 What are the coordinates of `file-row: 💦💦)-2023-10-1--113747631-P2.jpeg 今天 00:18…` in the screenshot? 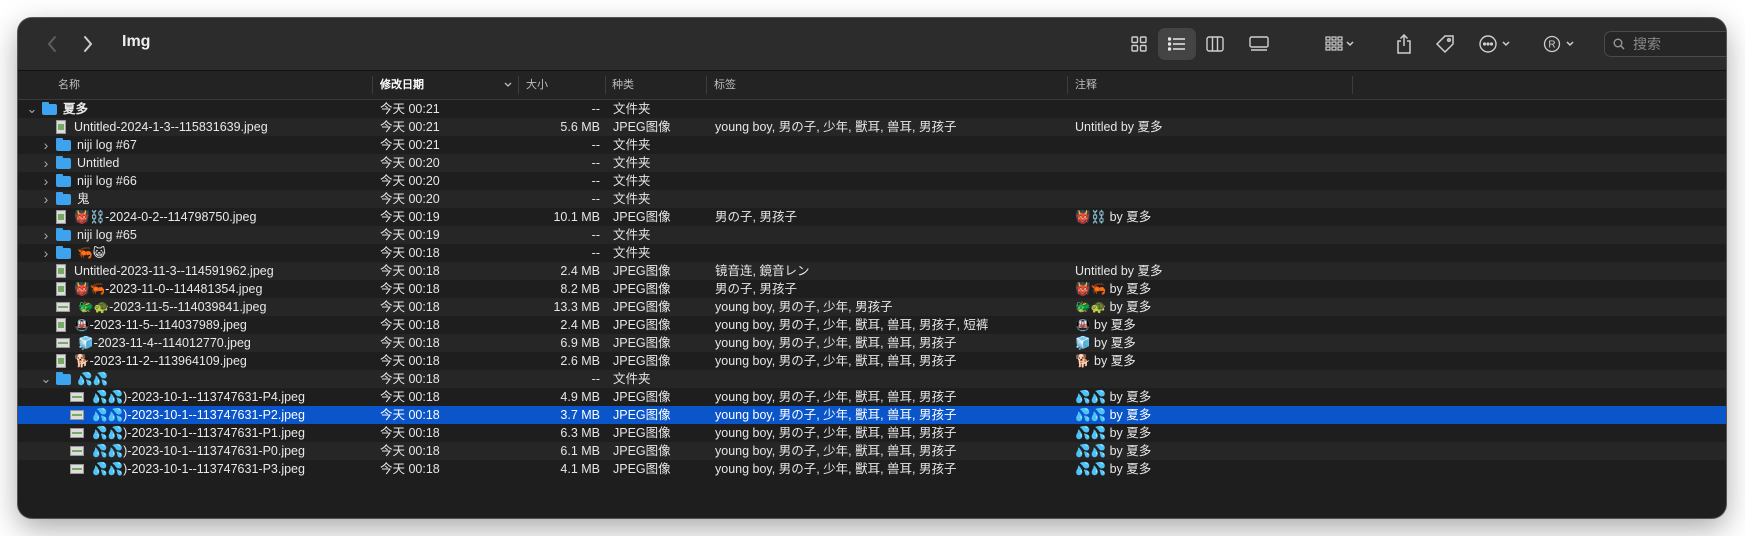 It's located at (872, 415).